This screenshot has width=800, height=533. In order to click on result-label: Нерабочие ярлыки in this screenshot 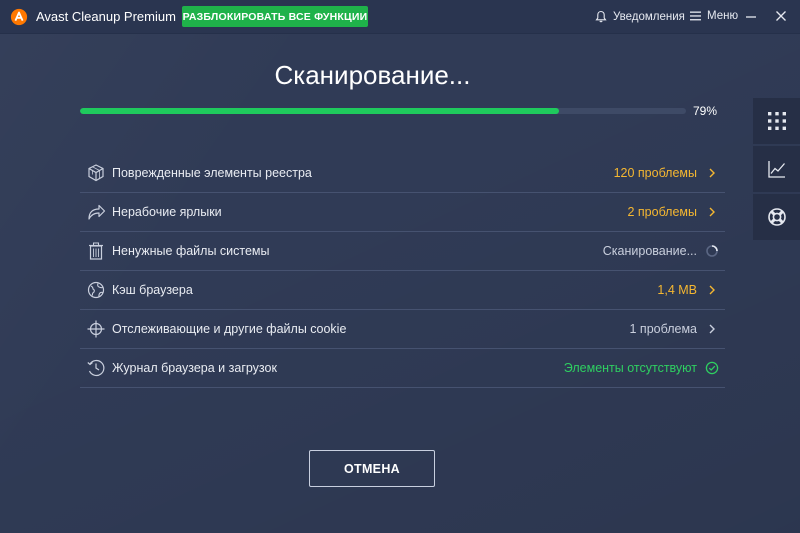, I will do `click(167, 212)`.